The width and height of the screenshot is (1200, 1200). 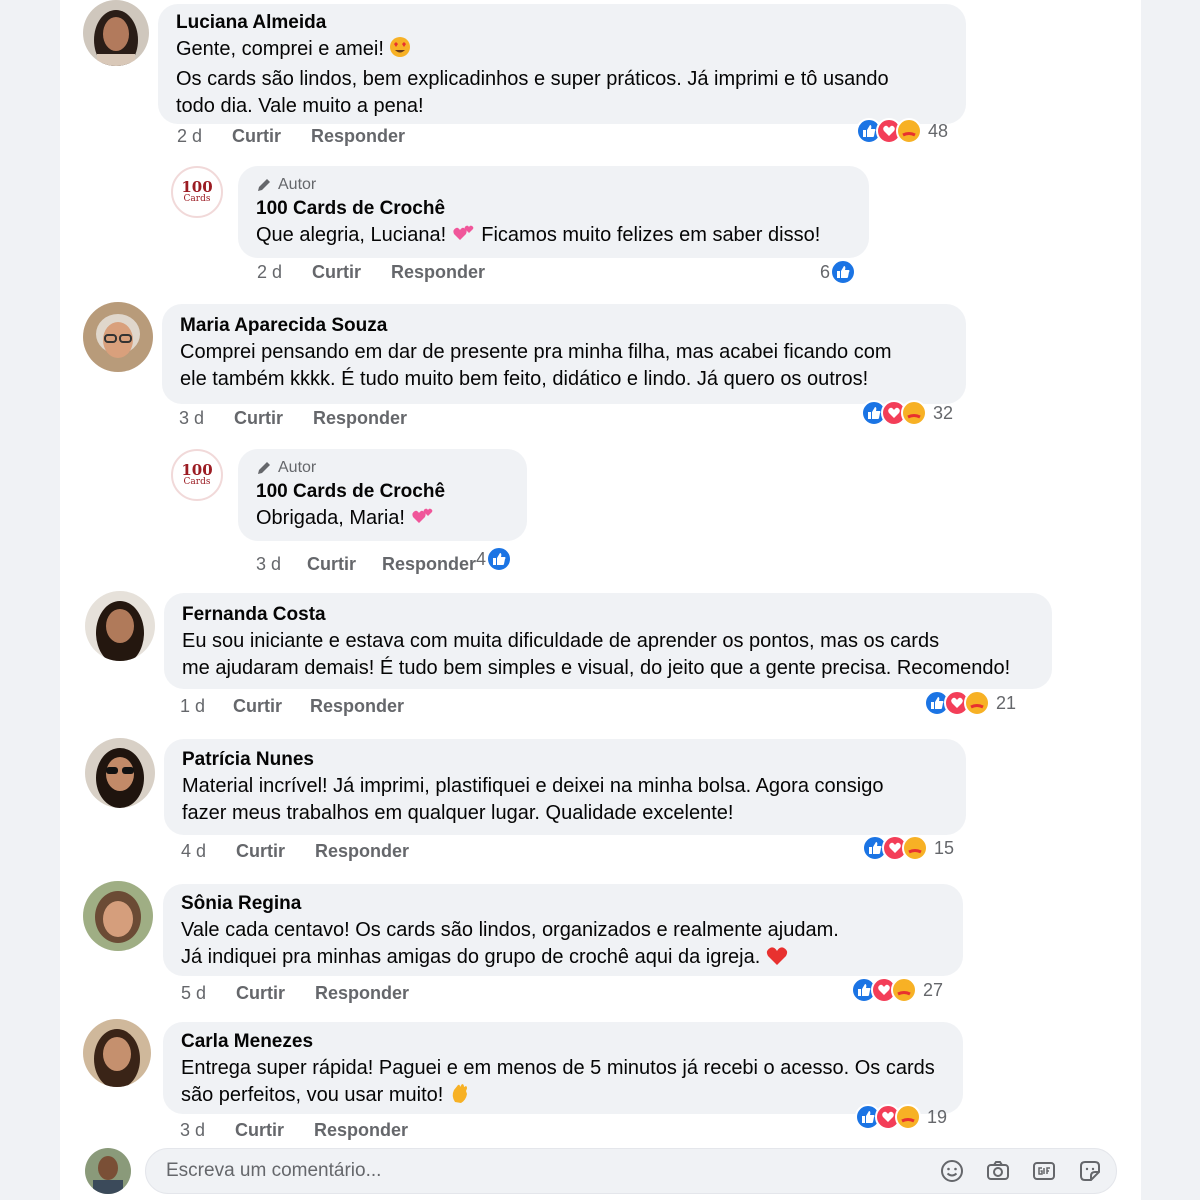 What do you see at coordinates (1044, 1171) in the screenshot?
I see `gif-icon` at bounding box center [1044, 1171].